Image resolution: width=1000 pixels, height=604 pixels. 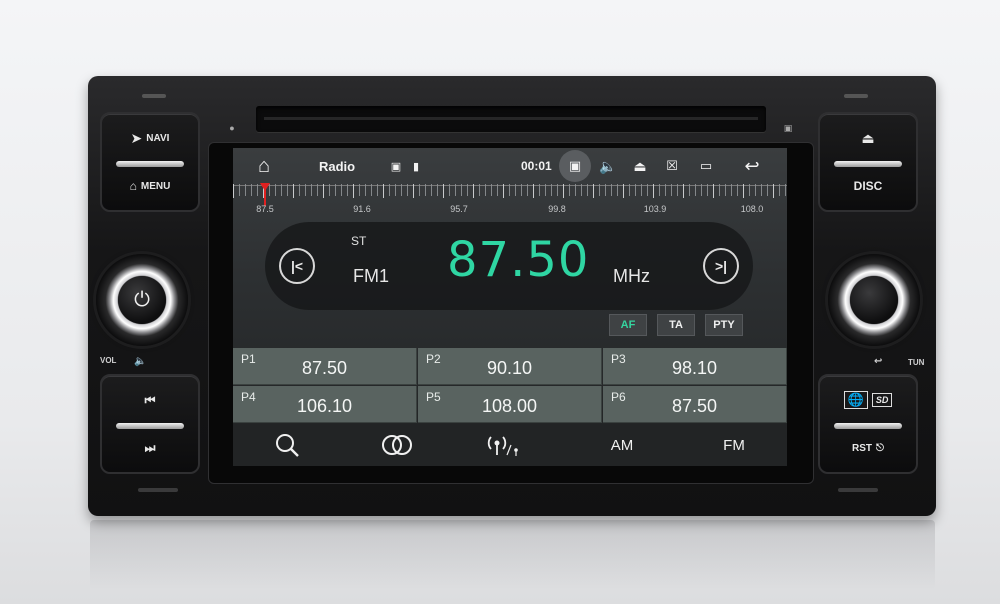 I want to click on navi-menu-button: ➤ NAVI ⌂ MENU, so click(x=150, y=162).